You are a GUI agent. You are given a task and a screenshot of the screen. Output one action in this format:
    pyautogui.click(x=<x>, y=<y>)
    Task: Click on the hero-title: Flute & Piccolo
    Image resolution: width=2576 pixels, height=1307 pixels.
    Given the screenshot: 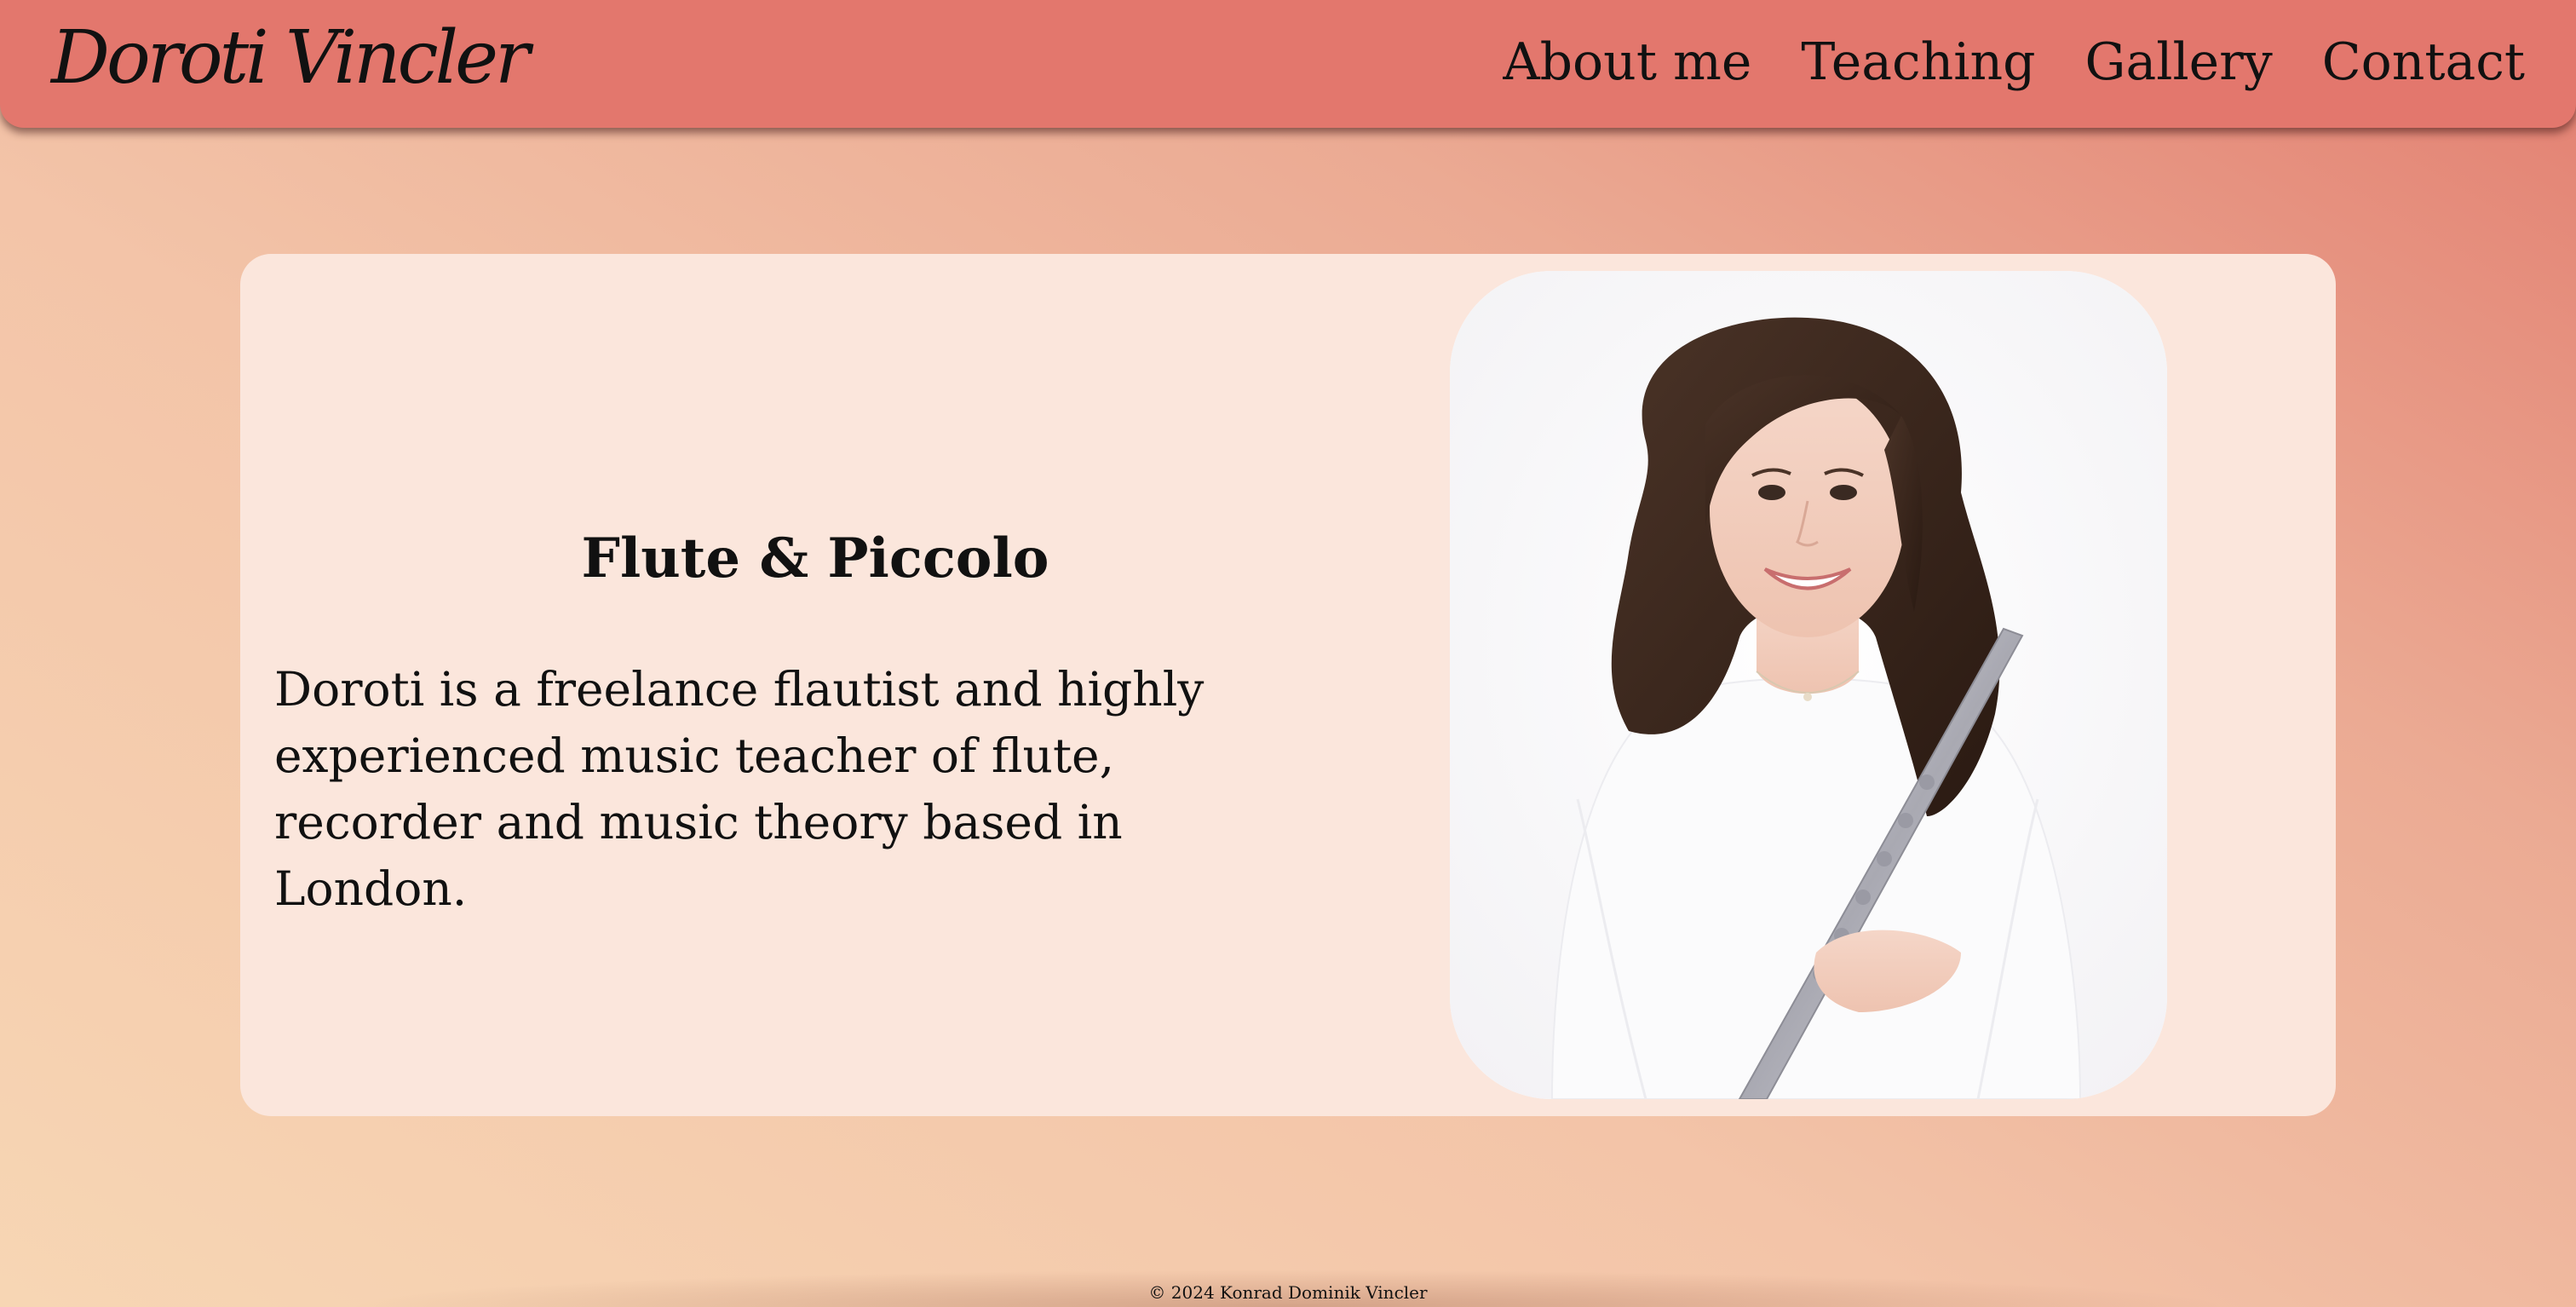 What is the action you would take?
    pyautogui.click(x=815, y=559)
    